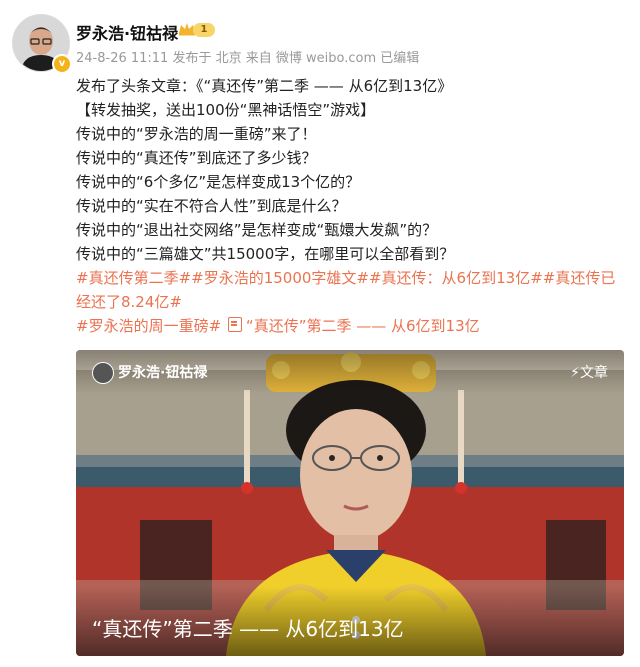 This screenshot has width=640, height=667. I want to click on card-author-avatar, so click(103, 373).